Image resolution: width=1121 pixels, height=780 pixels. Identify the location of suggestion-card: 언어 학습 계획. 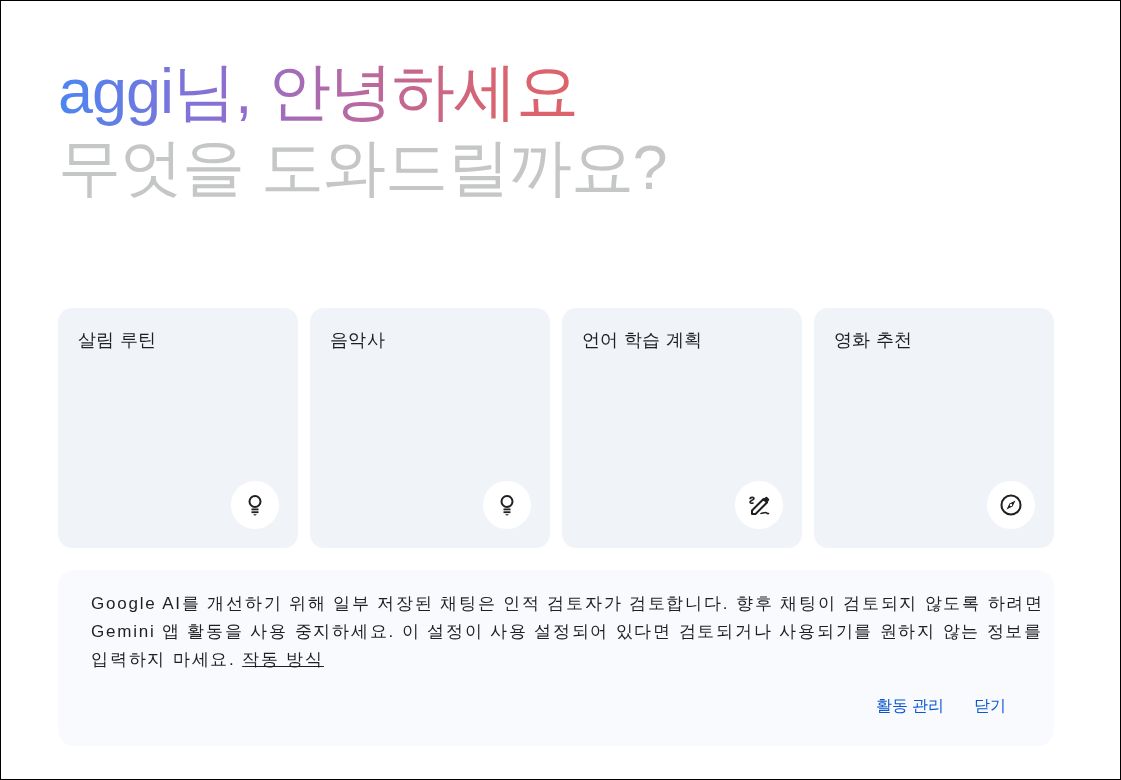
(682, 428).